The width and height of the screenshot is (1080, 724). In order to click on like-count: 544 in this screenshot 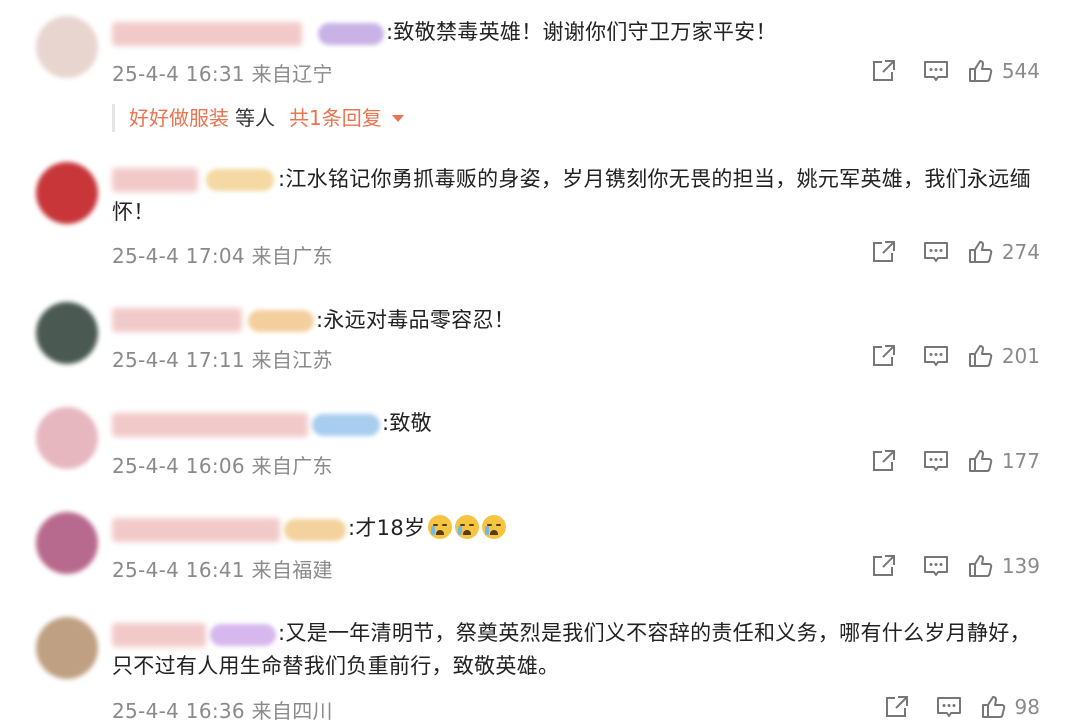, I will do `click(1020, 71)`.